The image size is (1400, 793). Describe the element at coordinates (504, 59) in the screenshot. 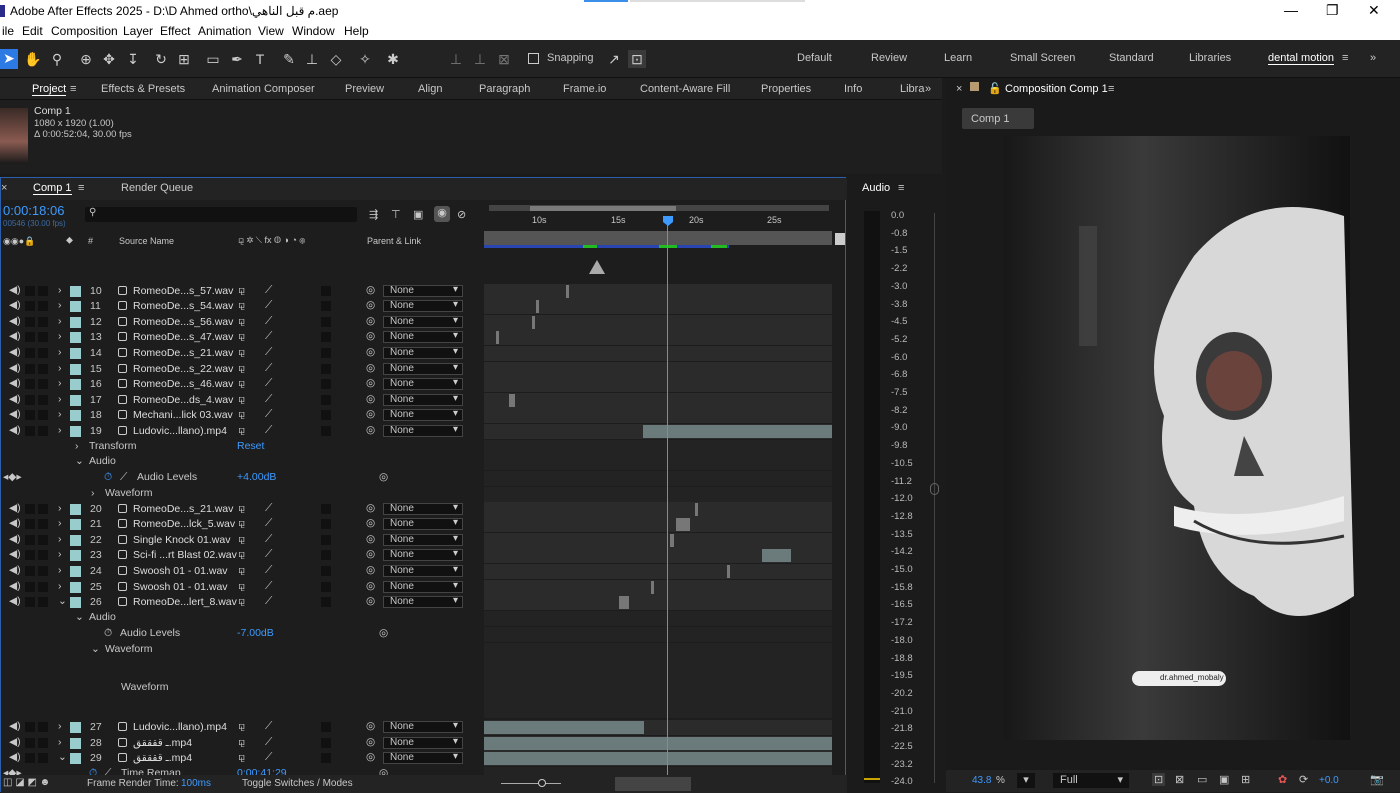

I see `axis-view-icon: ⊠` at that location.